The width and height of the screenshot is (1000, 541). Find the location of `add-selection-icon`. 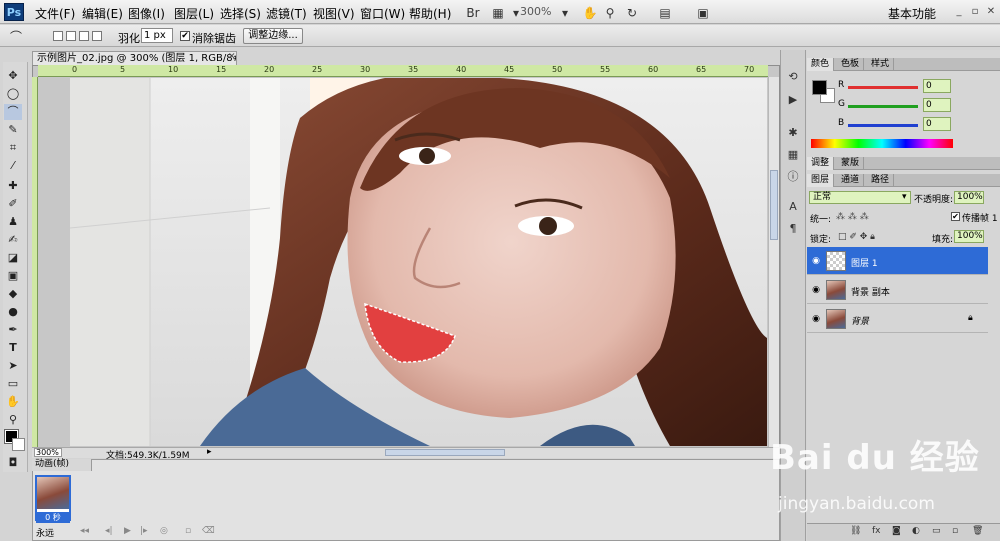

add-selection-icon is located at coordinates (71, 36).